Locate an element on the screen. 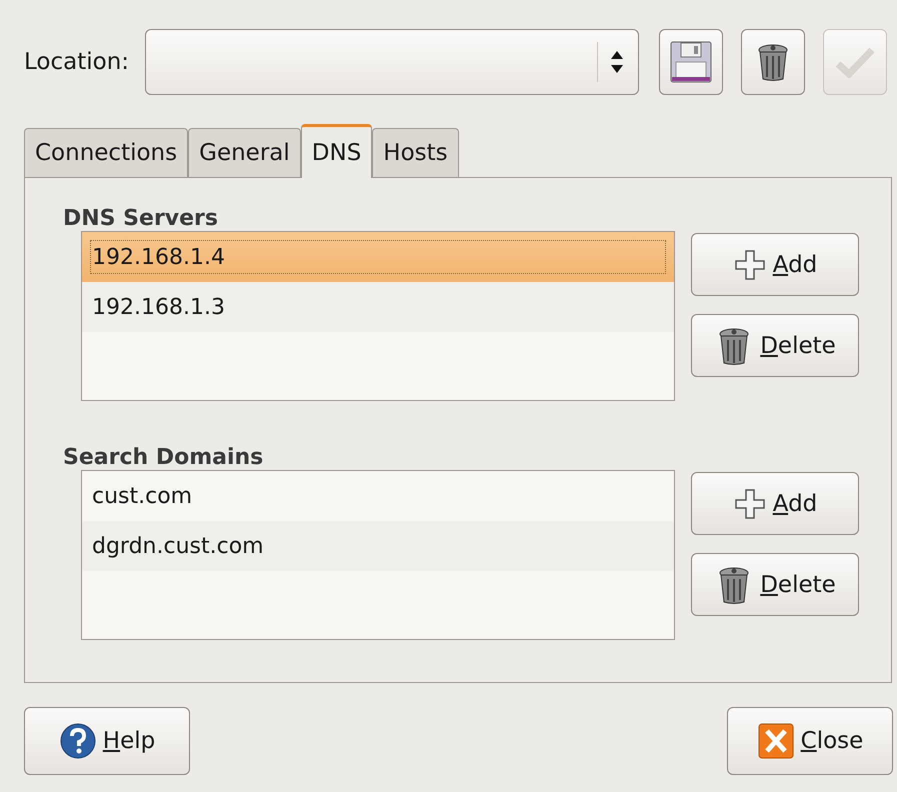  delete-button is located at coordinates (773, 62).